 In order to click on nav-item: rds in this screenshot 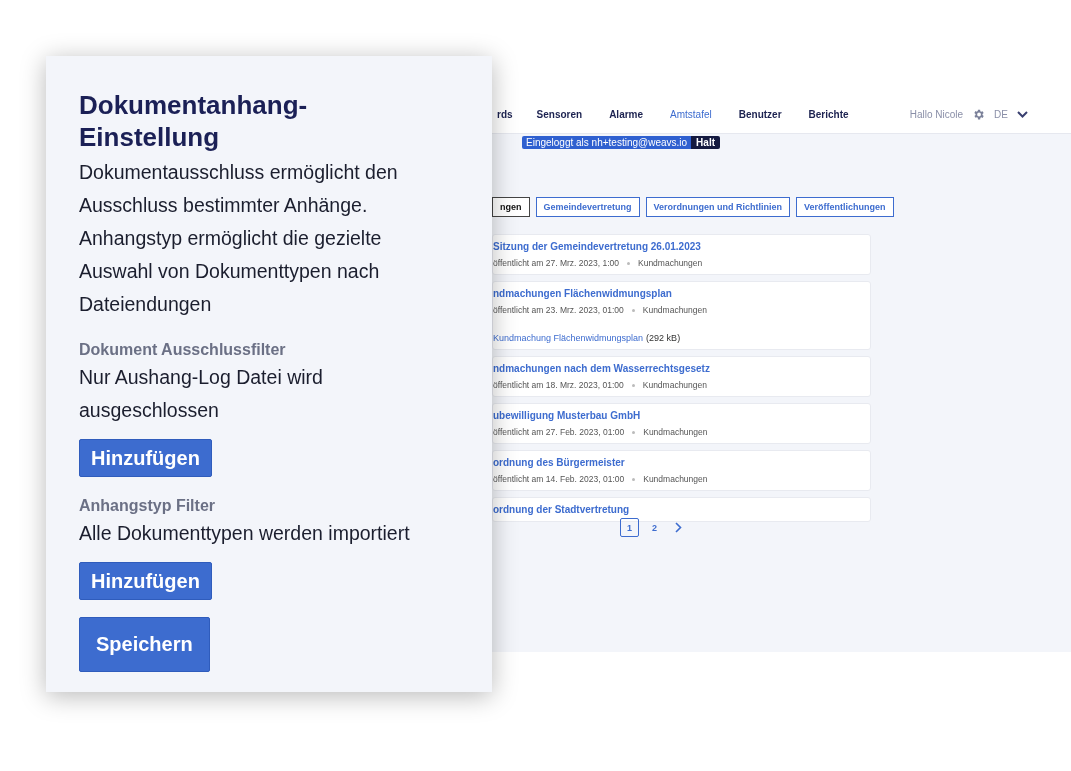, I will do `click(505, 114)`.